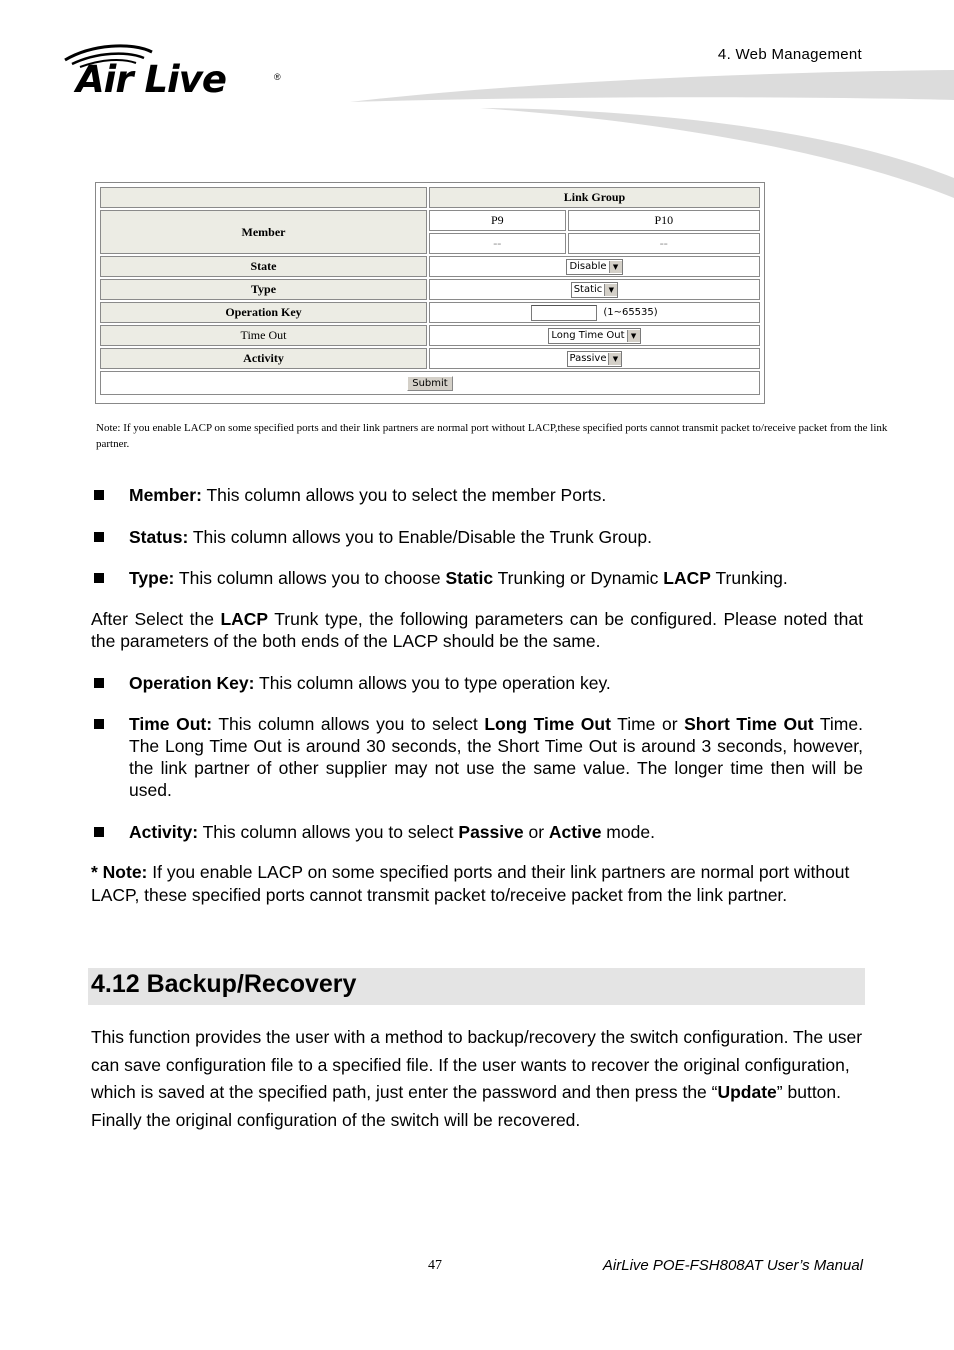 The width and height of the screenshot is (954, 1350). I want to click on bullet-term: Status:, so click(159, 537).